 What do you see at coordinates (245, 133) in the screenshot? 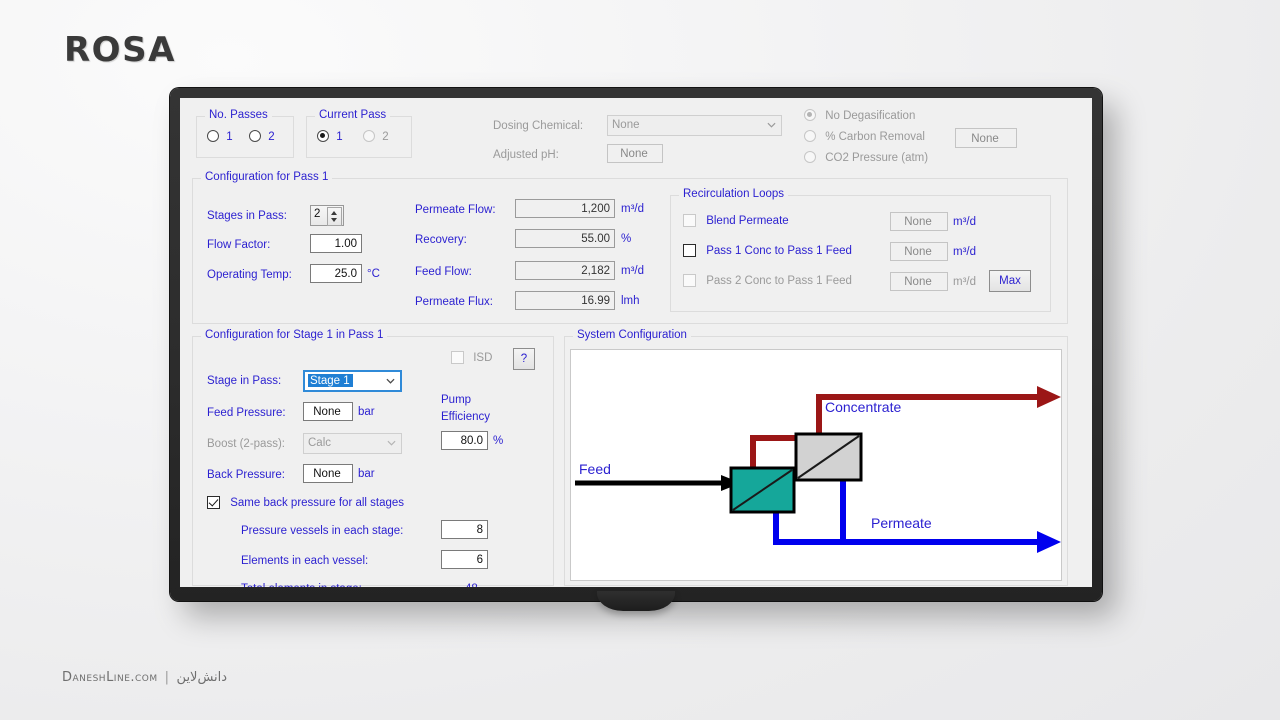
I see `group-no-passes: No. Passes 1 2` at bounding box center [245, 133].